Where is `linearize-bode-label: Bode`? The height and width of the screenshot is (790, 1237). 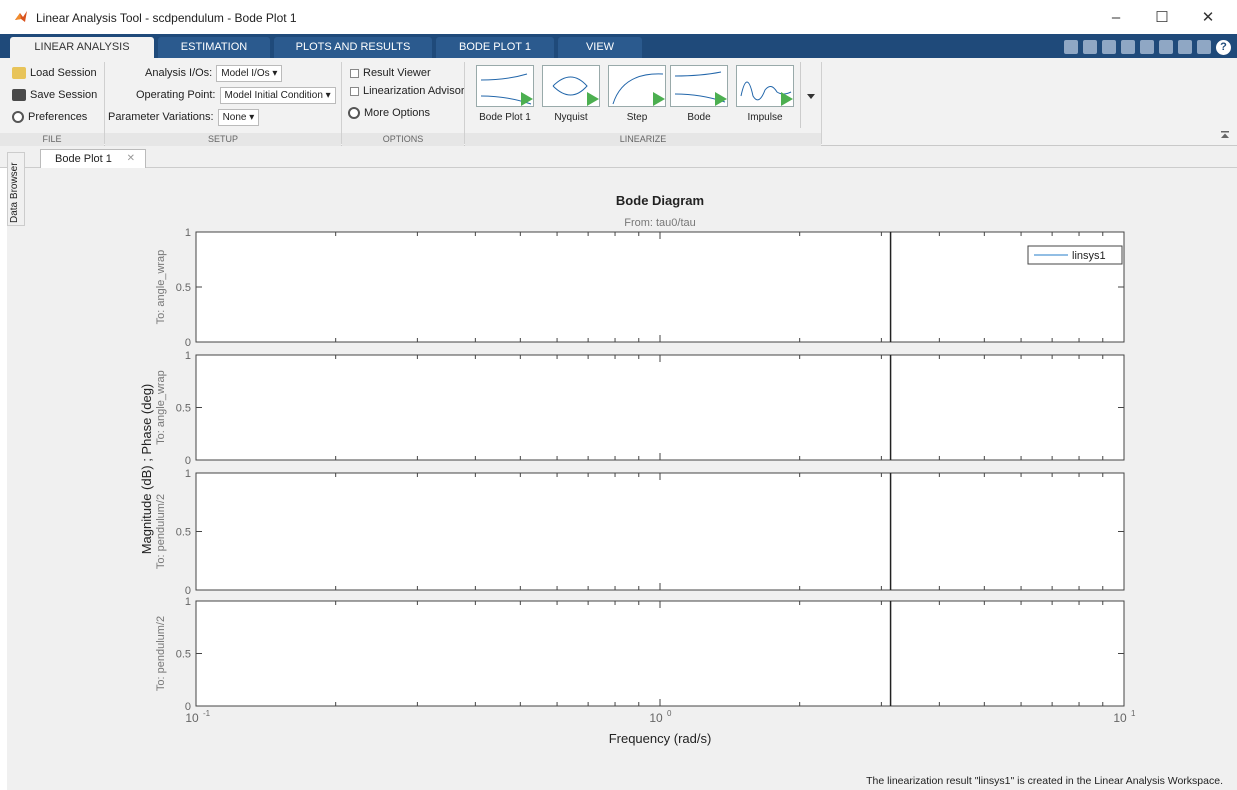
linearize-bode-label: Bode is located at coordinates (699, 117).